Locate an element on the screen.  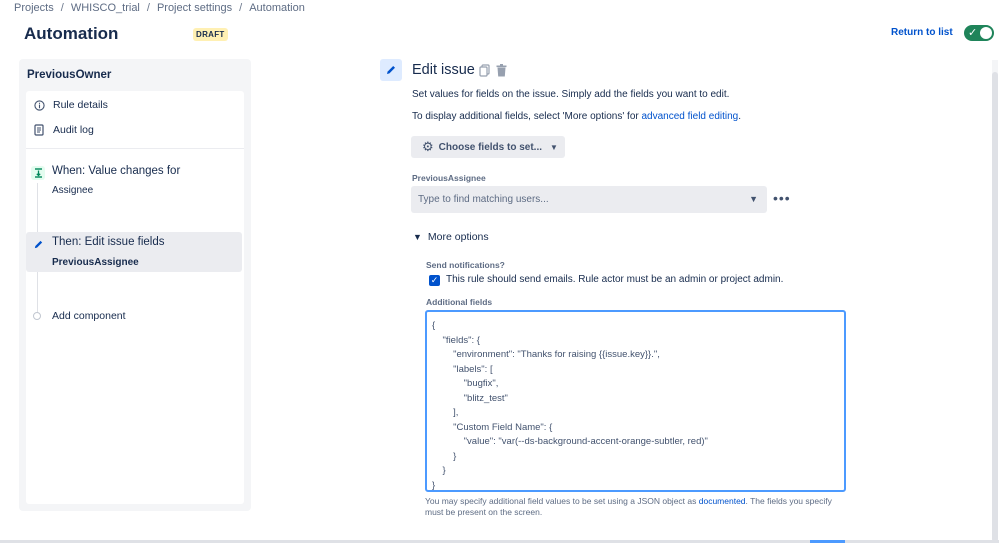
scrollbar-thumb is located at coordinates (995, 307).